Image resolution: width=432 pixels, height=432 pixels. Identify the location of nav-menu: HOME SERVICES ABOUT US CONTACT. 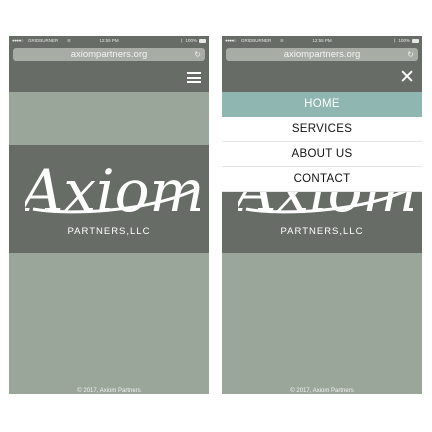
(322, 142).